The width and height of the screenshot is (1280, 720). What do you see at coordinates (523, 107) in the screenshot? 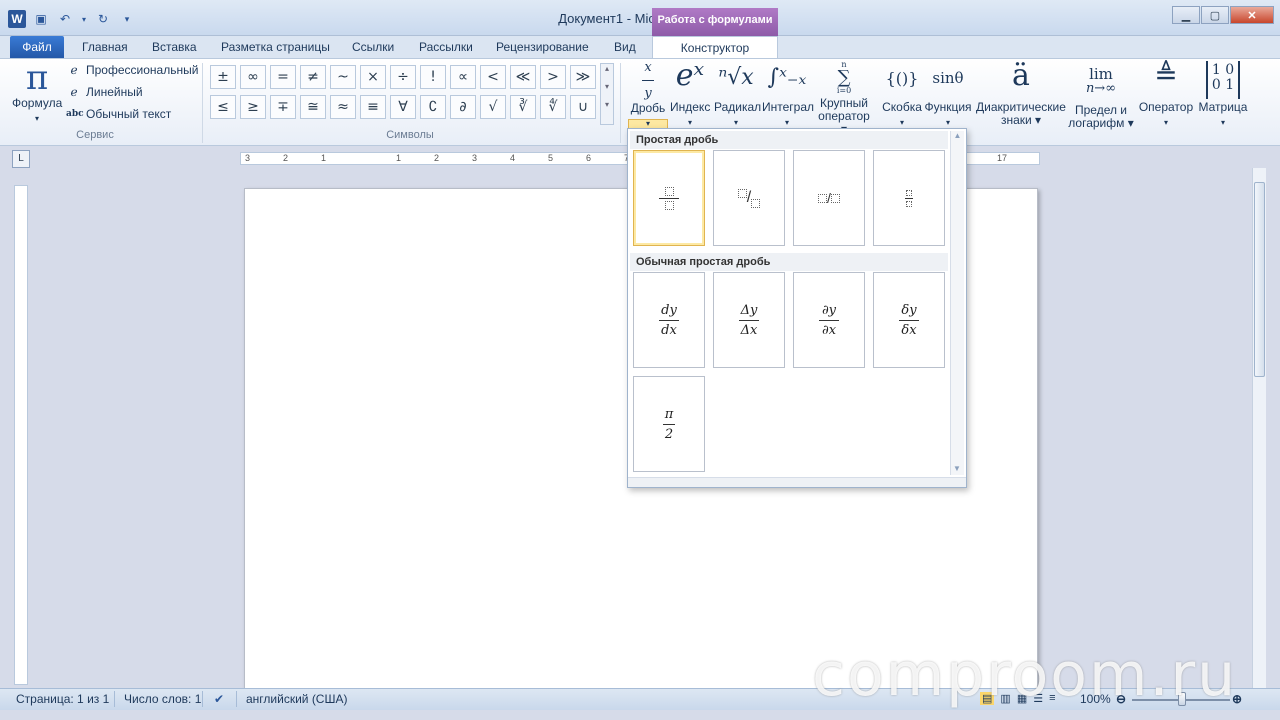
I see `symbol-button: ∛` at bounding box center [523, 107].